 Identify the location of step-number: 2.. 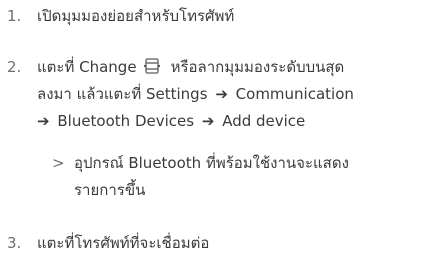
(14, 67).